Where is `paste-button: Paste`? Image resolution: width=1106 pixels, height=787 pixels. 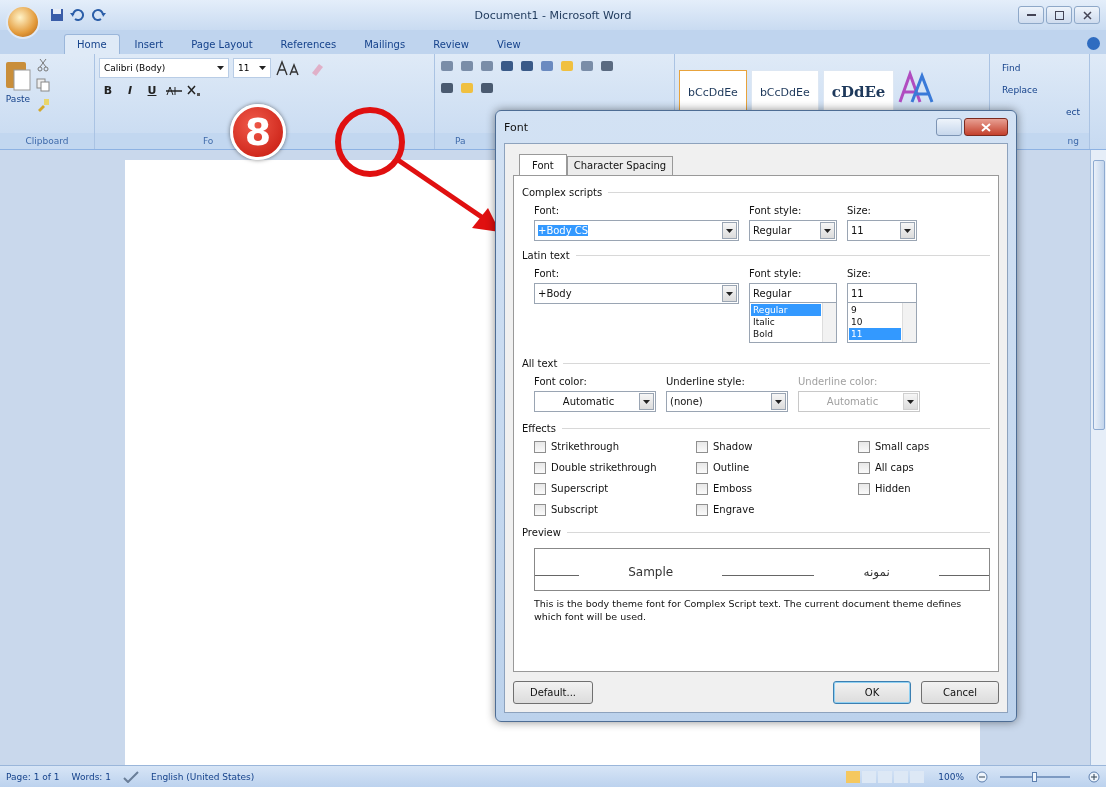 paste-button: Paste is located at coordinates (18, 95).